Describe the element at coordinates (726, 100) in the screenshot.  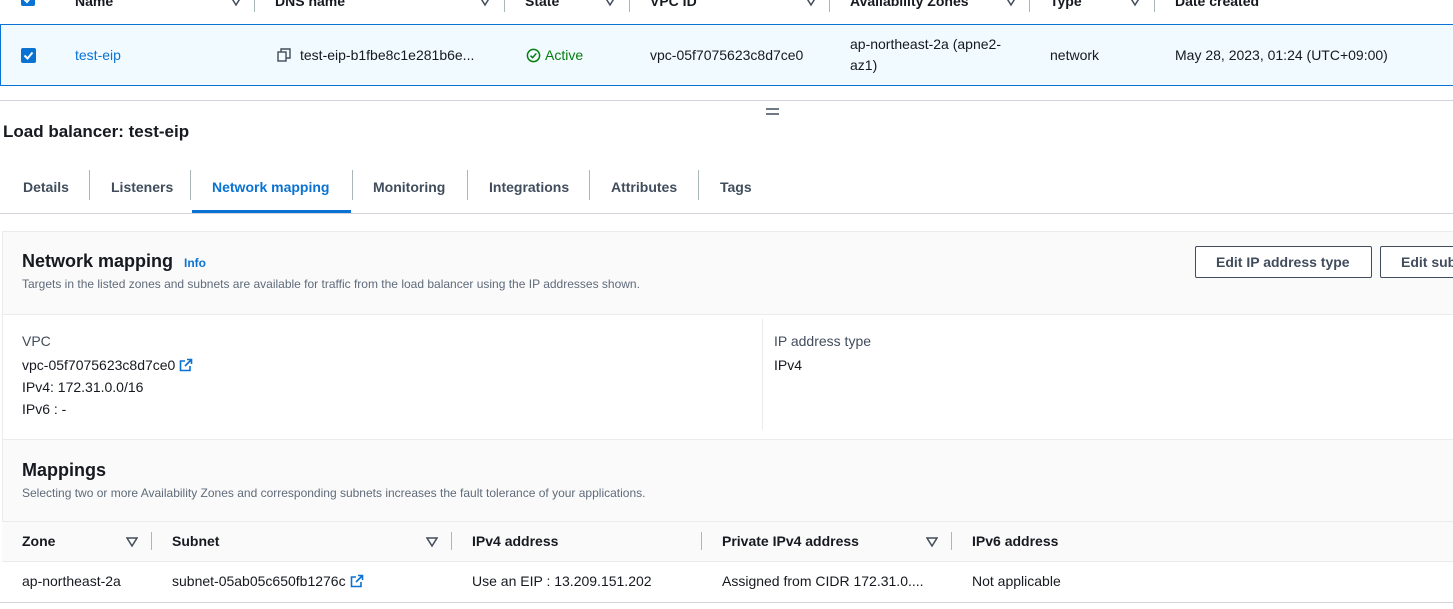
I see `split-panel-divider` at that location.